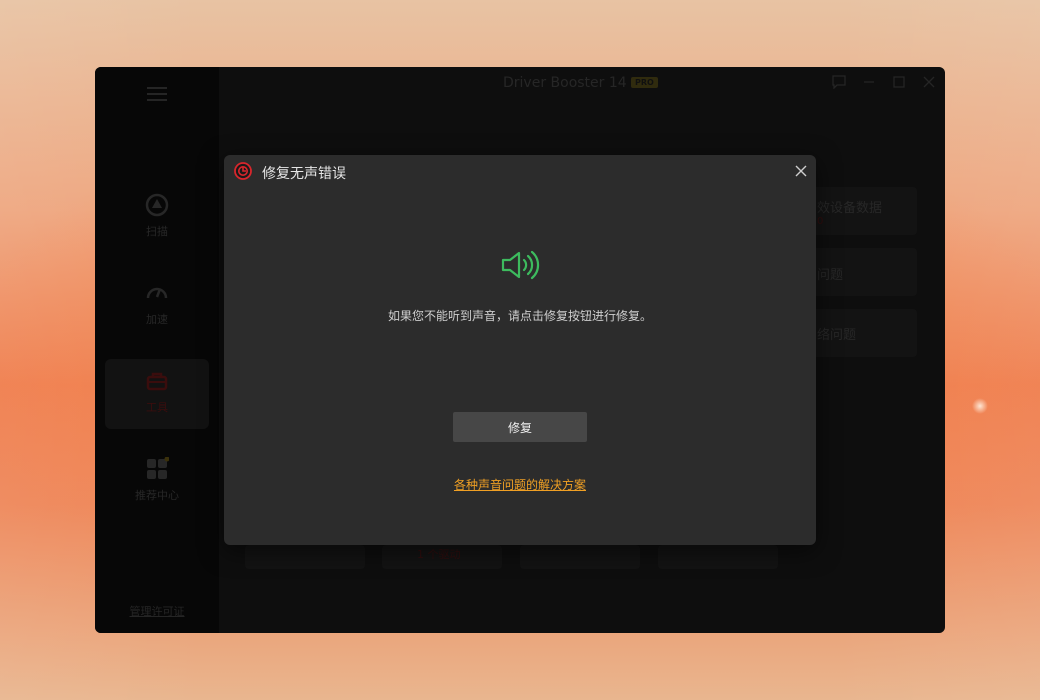 Image resolution: width=1040 pixels, height=700 pixels. What do you see at coordinates (801, 170) in the screenshot?
I see `close-icon` at bounding box center [801, 170].